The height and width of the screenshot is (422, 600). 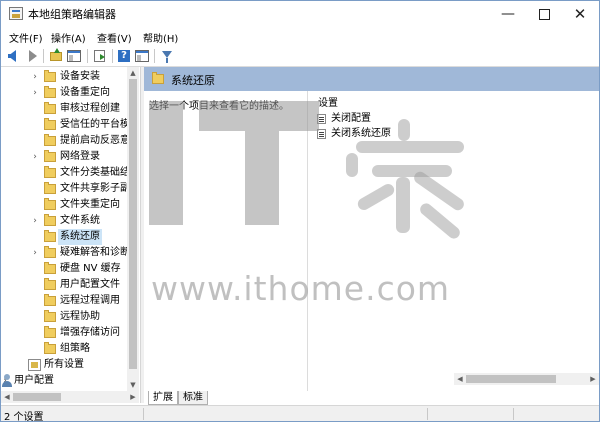 What do you see at coordinates (580, 14) in the screenshot?
I see `close-button: ✕` at bounding box center [580, 14].